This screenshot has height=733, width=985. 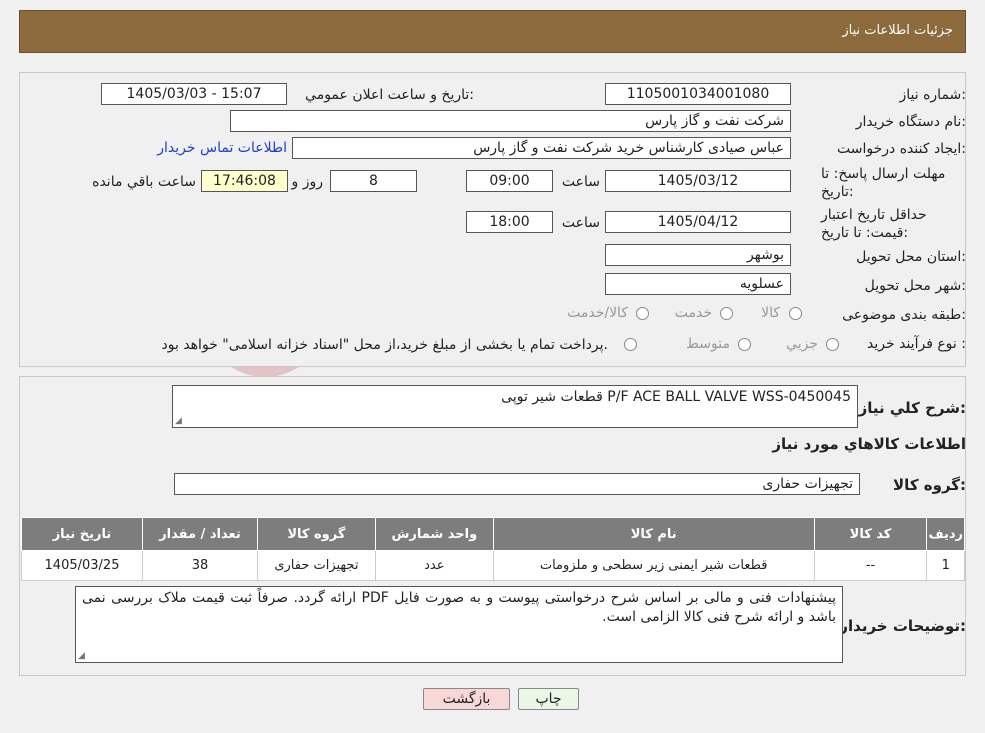 I want to click on category-radio-goods-service, so click(x=642, y=313).